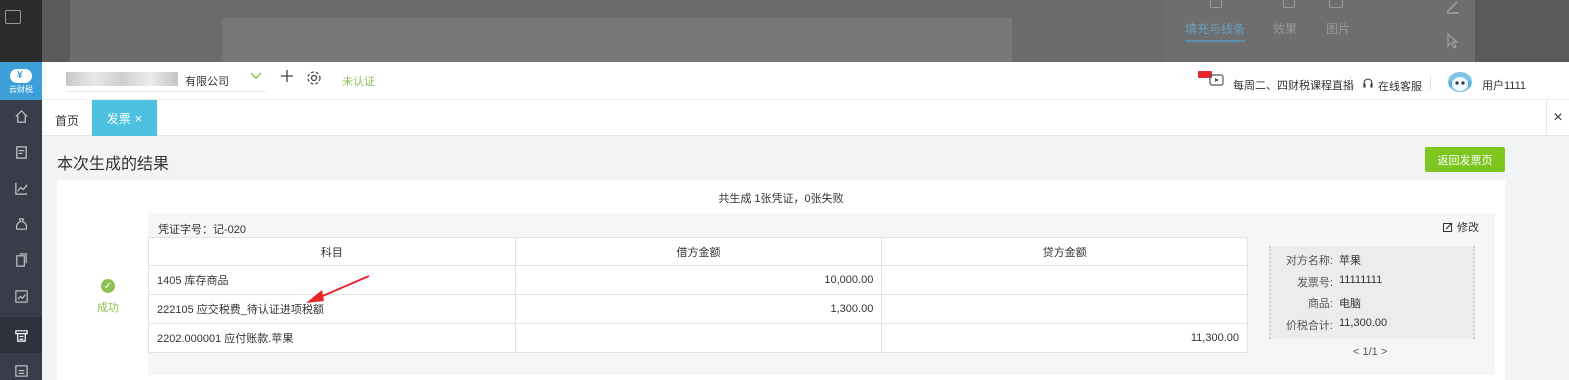 Image resolution: width=1569 pixels, height=380 pixels. I want to click on background-tab-picture: 图片, so click(1338, 29).